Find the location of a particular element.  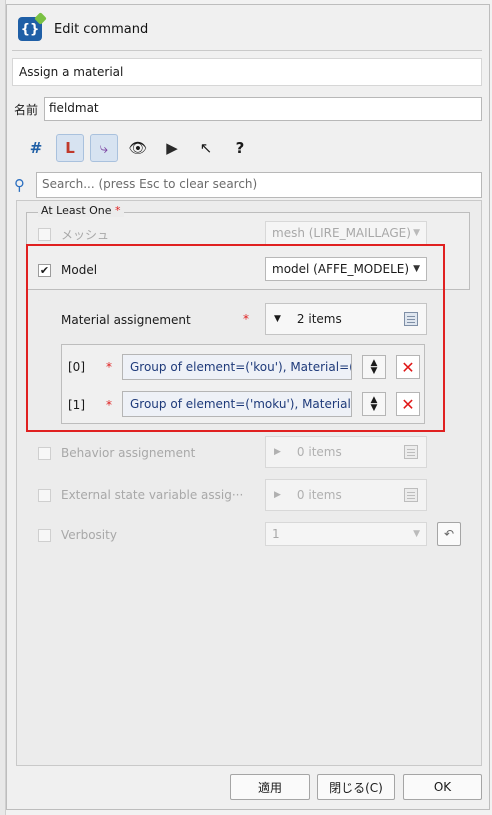

verbosity-select-value: 1 is located at coordinates (276, 534).